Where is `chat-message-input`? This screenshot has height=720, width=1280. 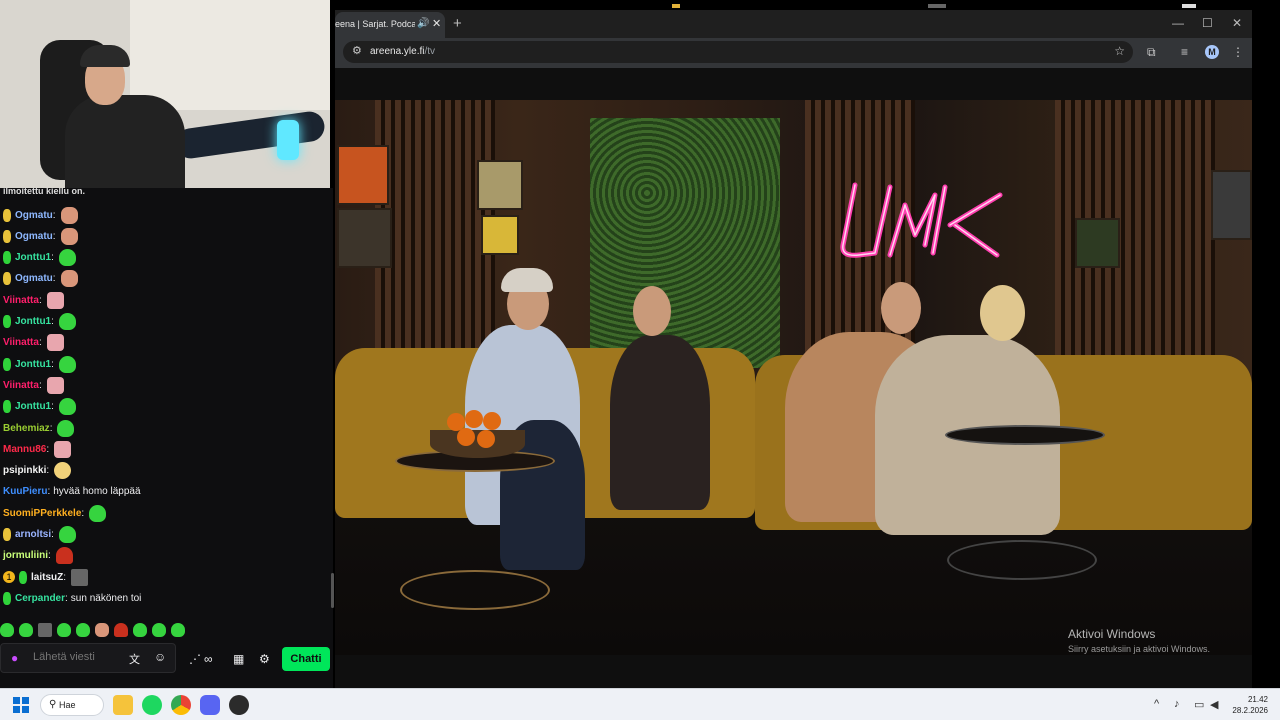
chat-message-input is located at coordinates (75, 657).